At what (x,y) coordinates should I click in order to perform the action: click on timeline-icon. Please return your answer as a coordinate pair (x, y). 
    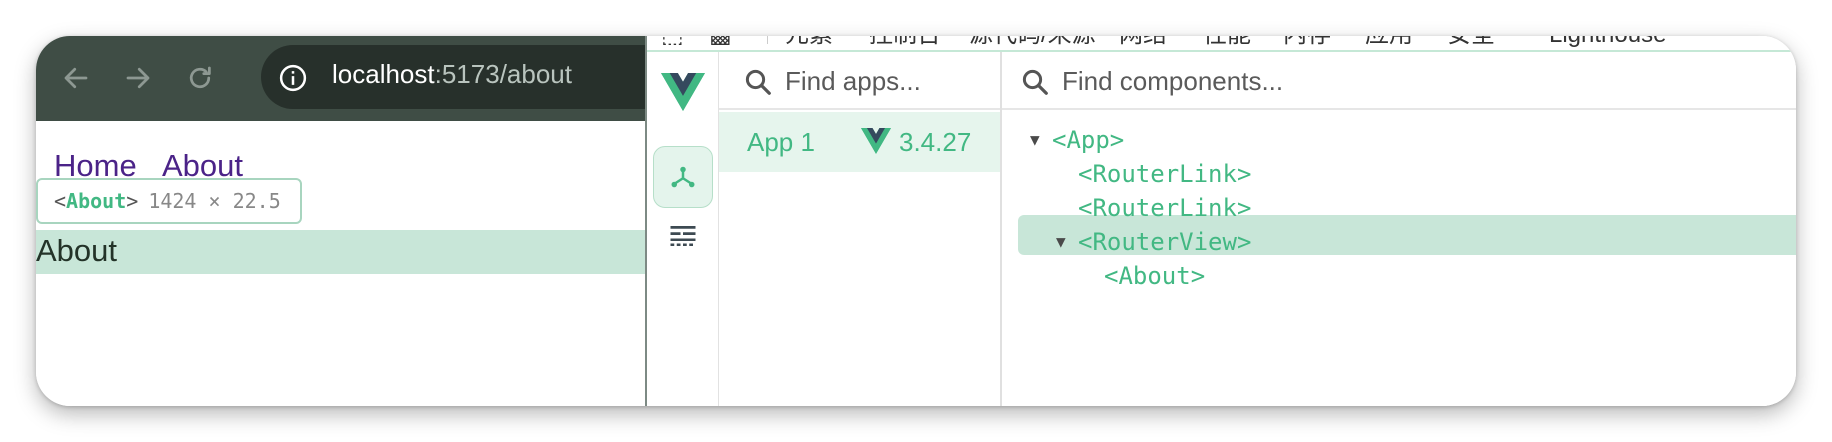
    Looking at the image, I should click on (683, 236).